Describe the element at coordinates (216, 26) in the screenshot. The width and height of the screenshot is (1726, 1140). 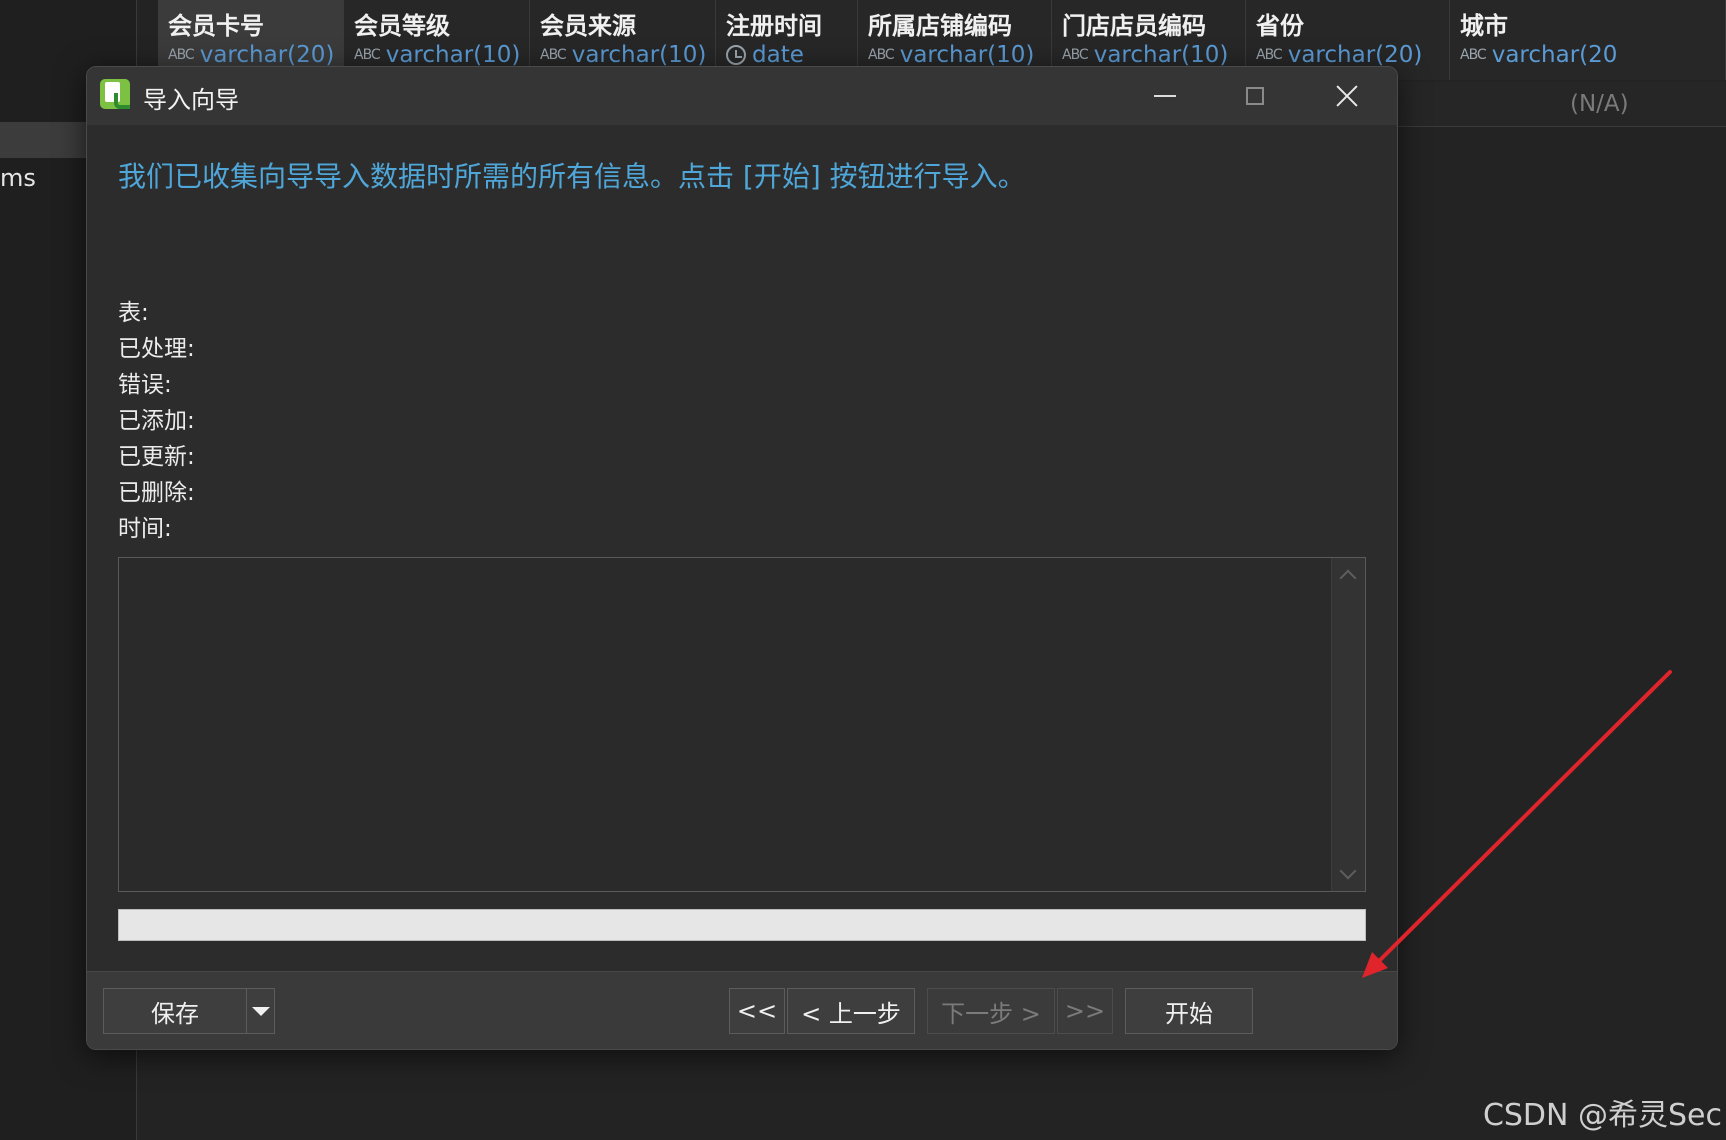
I see `column-name: 会员卡号` at that location.